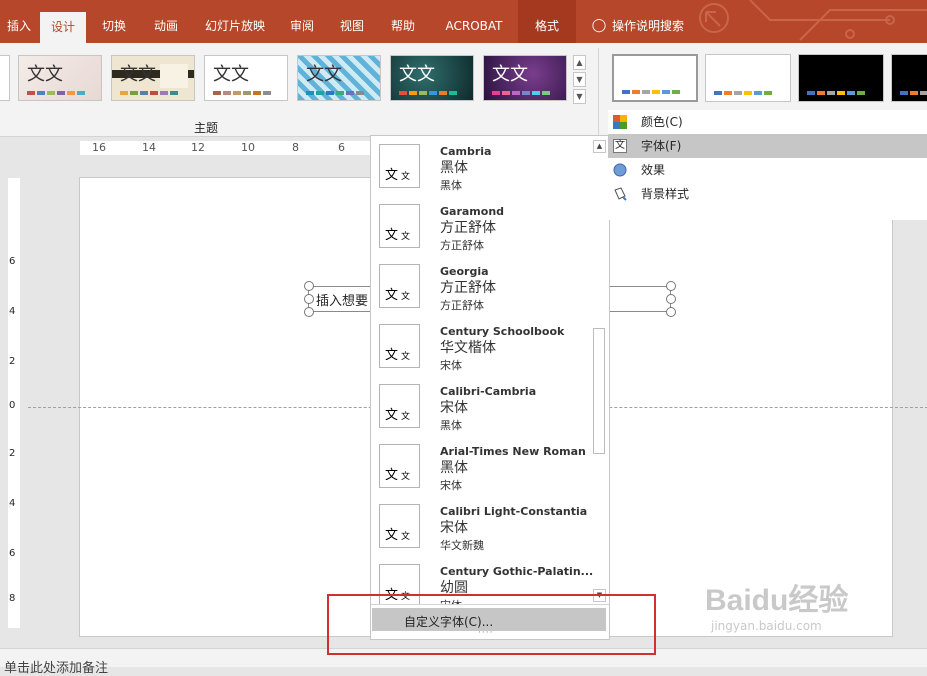 Image resolution: width=927 pixels, height=676 pixels. I want to click on ruler-tick-label: 14, so click(149, 147).